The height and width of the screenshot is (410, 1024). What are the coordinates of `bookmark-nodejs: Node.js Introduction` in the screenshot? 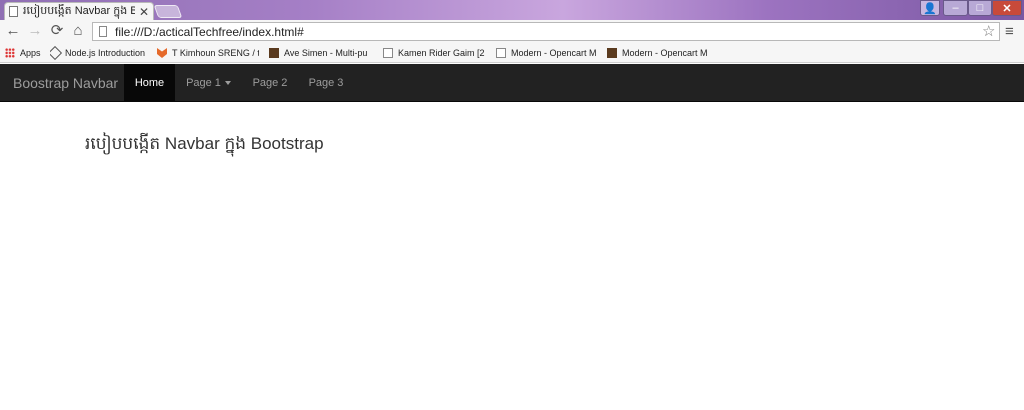 It's located at (101, 53).